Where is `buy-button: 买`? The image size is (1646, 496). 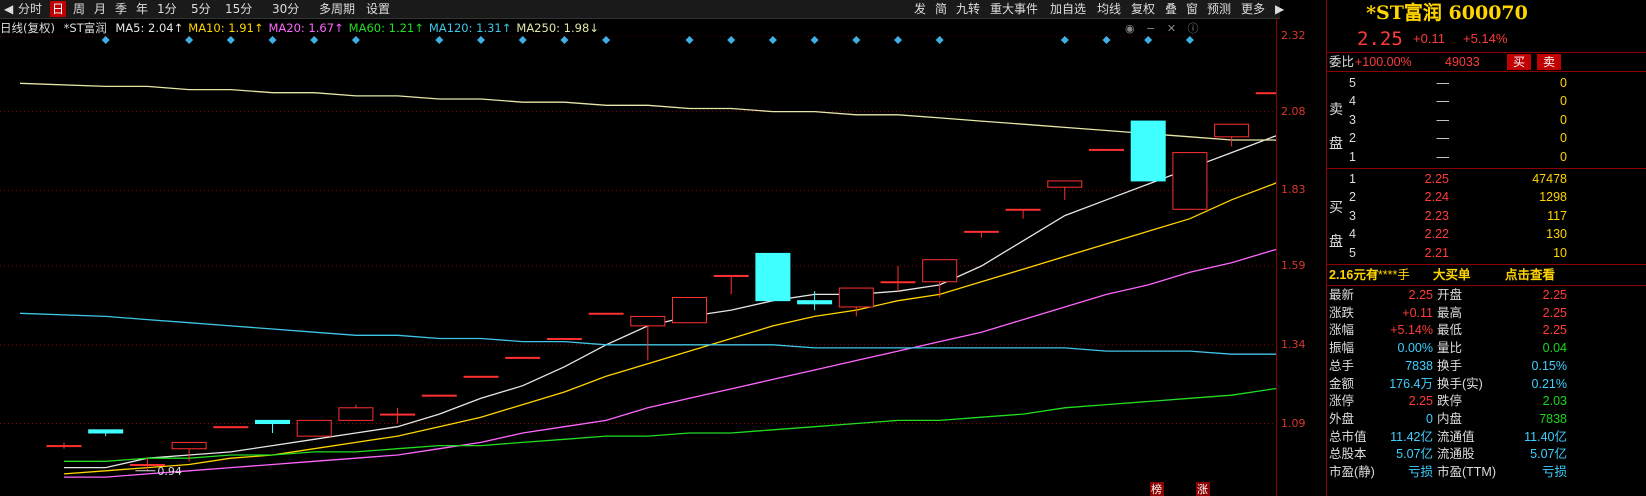 buy-button: 买 is located at coordinates (1519, 62).